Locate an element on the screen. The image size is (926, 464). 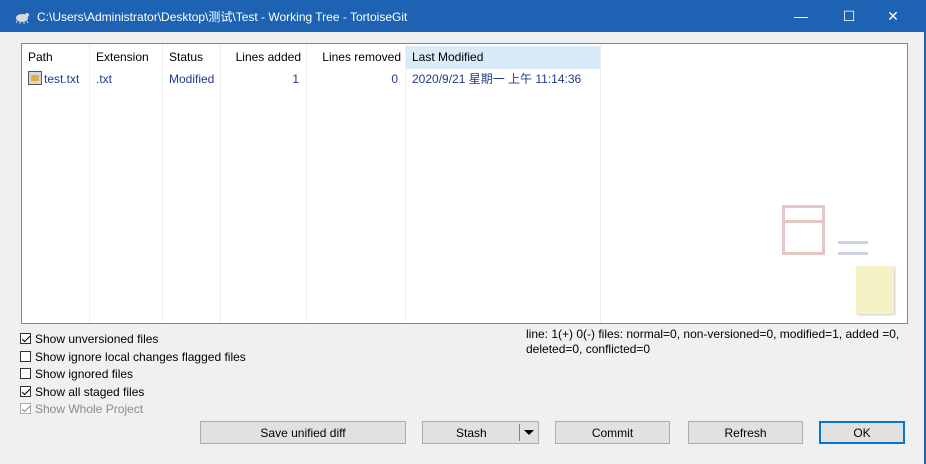
show-all-staged-checkbox: Show all staged files is located at coordinates (82, 391).